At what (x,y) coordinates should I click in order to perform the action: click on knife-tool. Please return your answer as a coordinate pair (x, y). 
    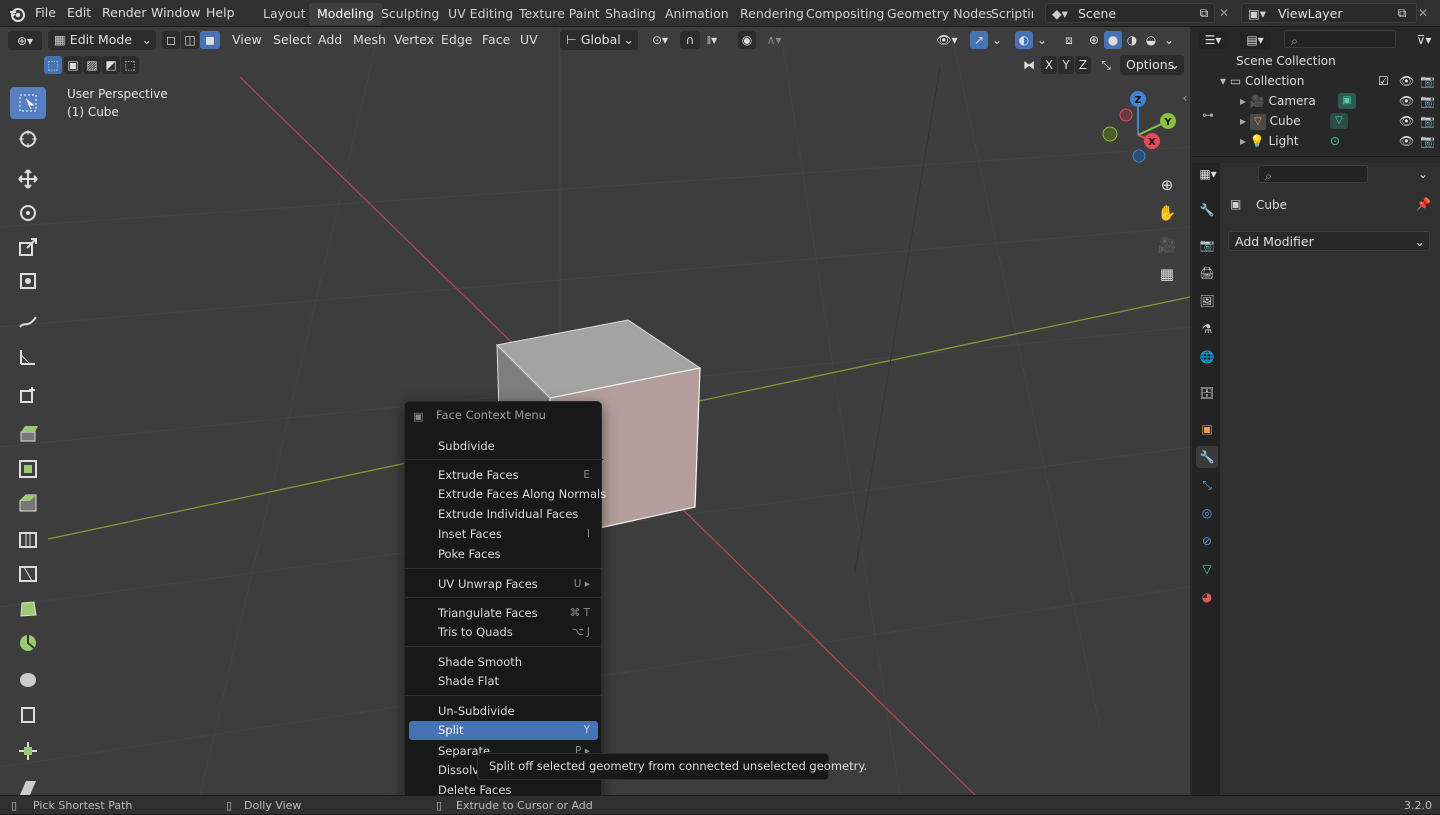
    Looking at the image, I should click on (28, 573).